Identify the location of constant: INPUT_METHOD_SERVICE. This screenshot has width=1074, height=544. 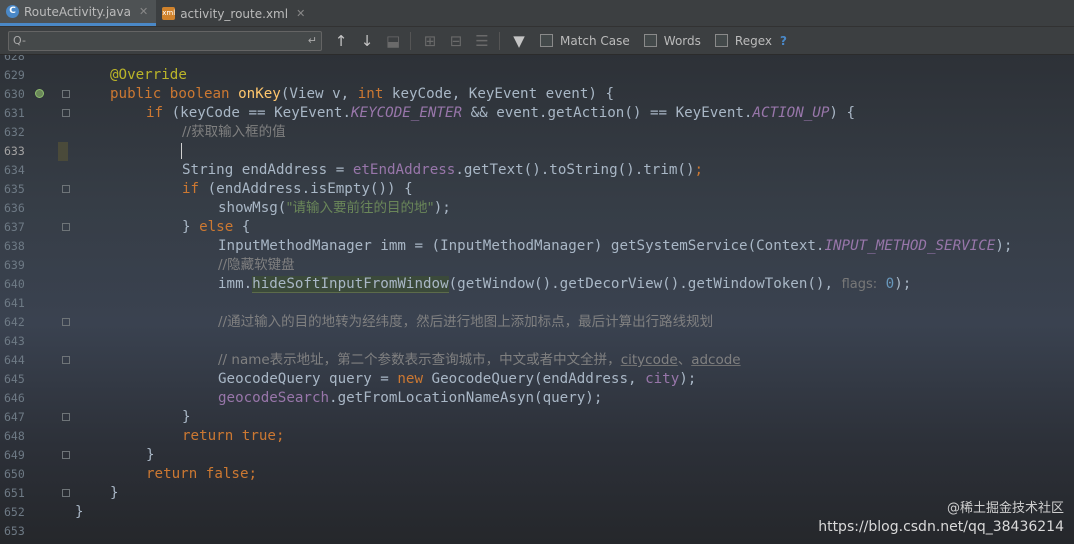
(910, 246).